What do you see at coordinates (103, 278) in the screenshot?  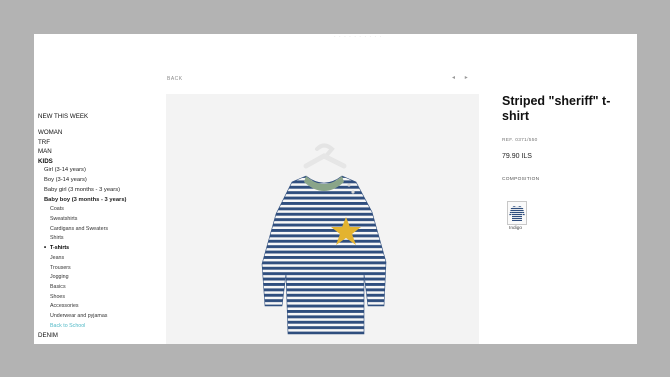 I see `nav-jogging: Jogging` at bounding box center [103, 278].